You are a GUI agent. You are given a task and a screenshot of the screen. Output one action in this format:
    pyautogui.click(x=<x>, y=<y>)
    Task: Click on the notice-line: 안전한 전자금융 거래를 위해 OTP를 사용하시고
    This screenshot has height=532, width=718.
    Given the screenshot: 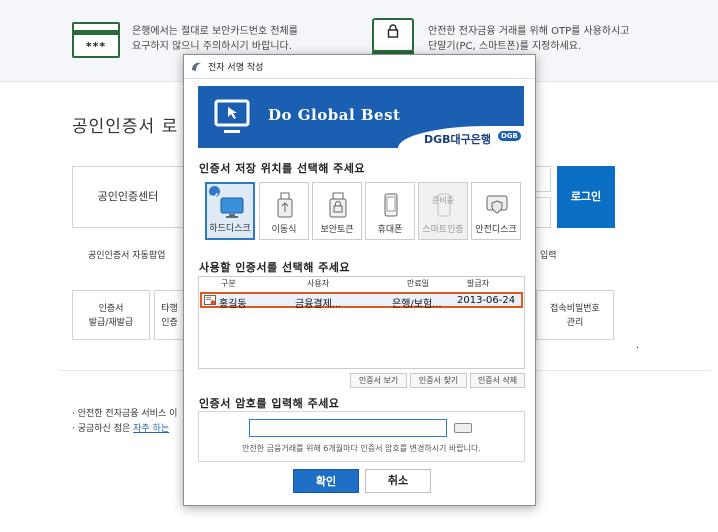 What is the action you would take?
    pyautogui.click(x=529, y=31)
    